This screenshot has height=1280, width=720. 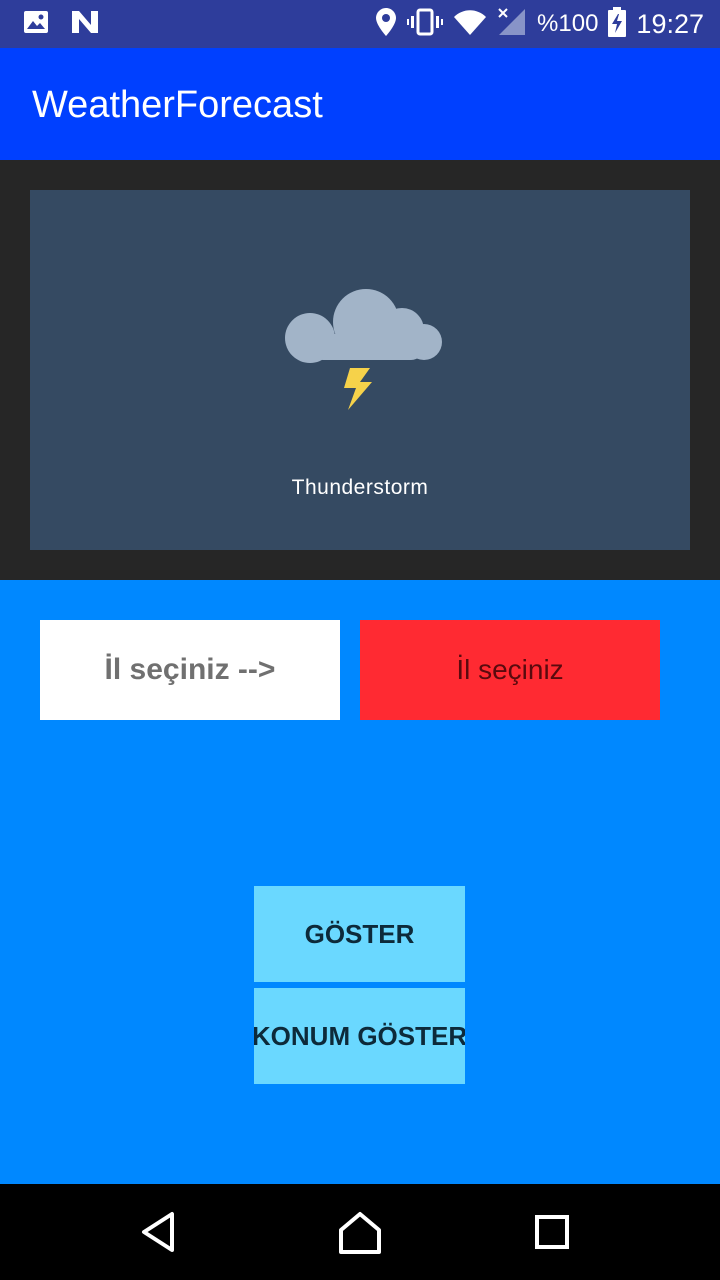 What do you see at coordinates (470, 24) in the screenshot?
I see `wifi-icon` at bounding box center [470, 24].